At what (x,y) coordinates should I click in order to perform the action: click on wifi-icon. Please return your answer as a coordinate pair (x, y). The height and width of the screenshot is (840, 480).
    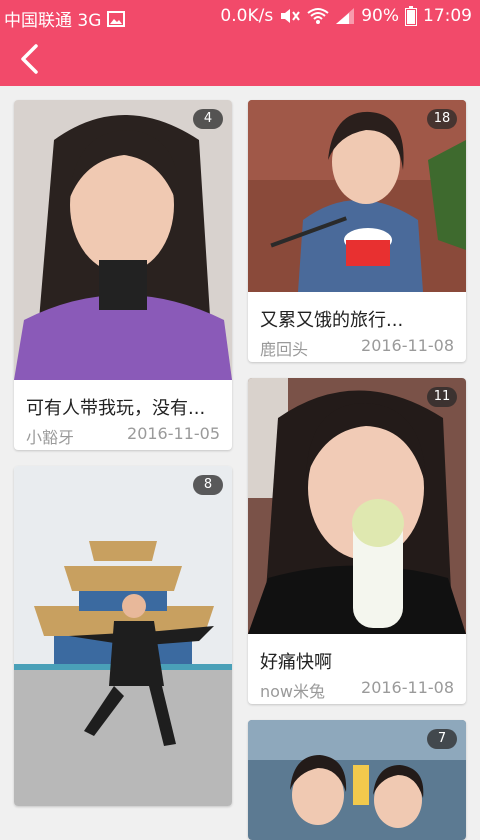
    Looking at the image, I should click on (318, 16).